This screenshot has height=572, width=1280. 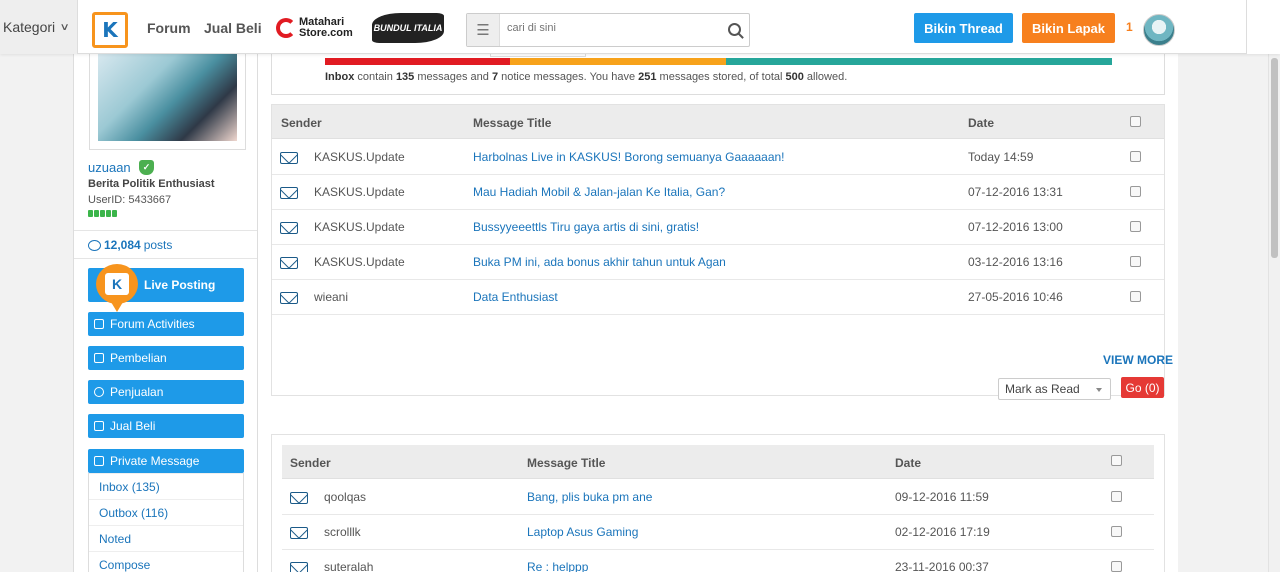 What do you see at coordinates (582, 532) in the screenshot?
I see `message-title-link: Laptop Asus Gaming` at bounding box center [582, 532].